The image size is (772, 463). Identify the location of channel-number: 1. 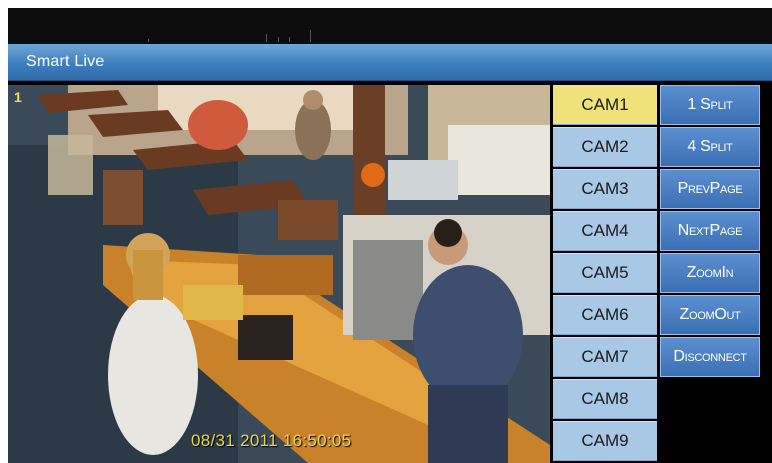
(18, 97).